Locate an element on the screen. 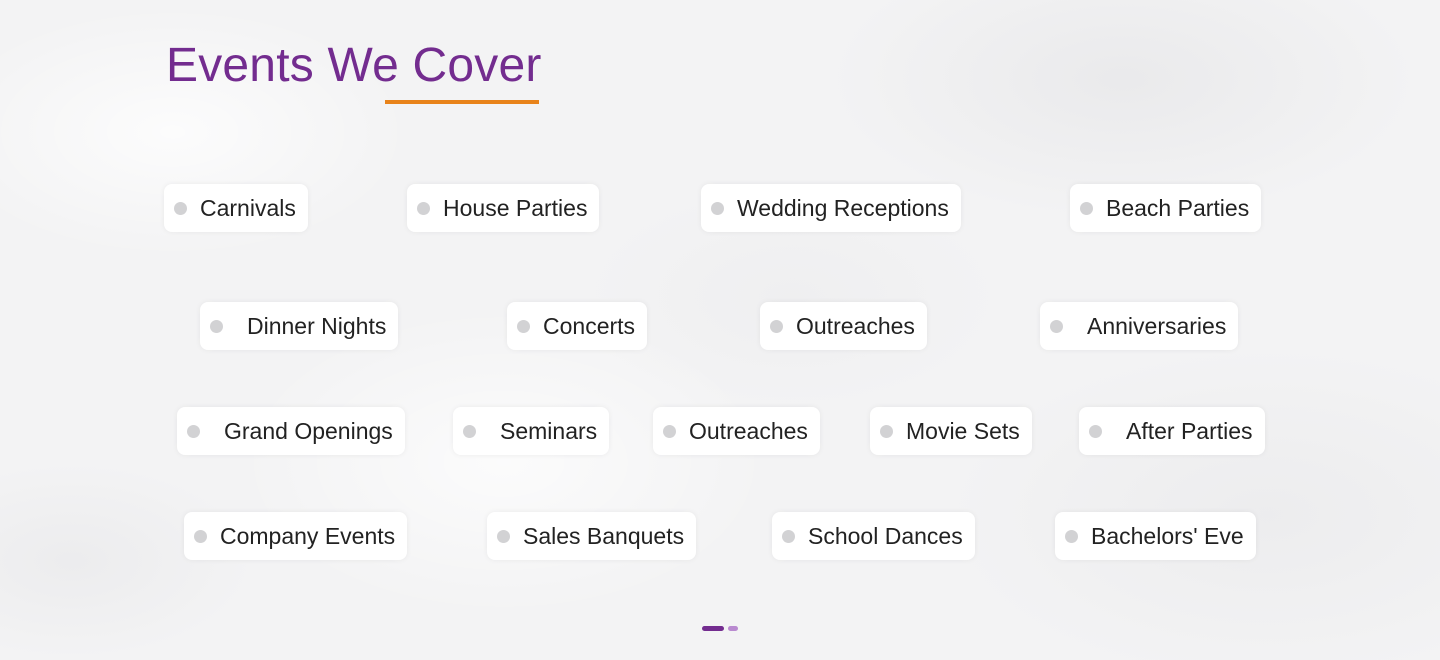 The image size is (1440, 660). title-underline-accent is located at coordinates (462, 102).